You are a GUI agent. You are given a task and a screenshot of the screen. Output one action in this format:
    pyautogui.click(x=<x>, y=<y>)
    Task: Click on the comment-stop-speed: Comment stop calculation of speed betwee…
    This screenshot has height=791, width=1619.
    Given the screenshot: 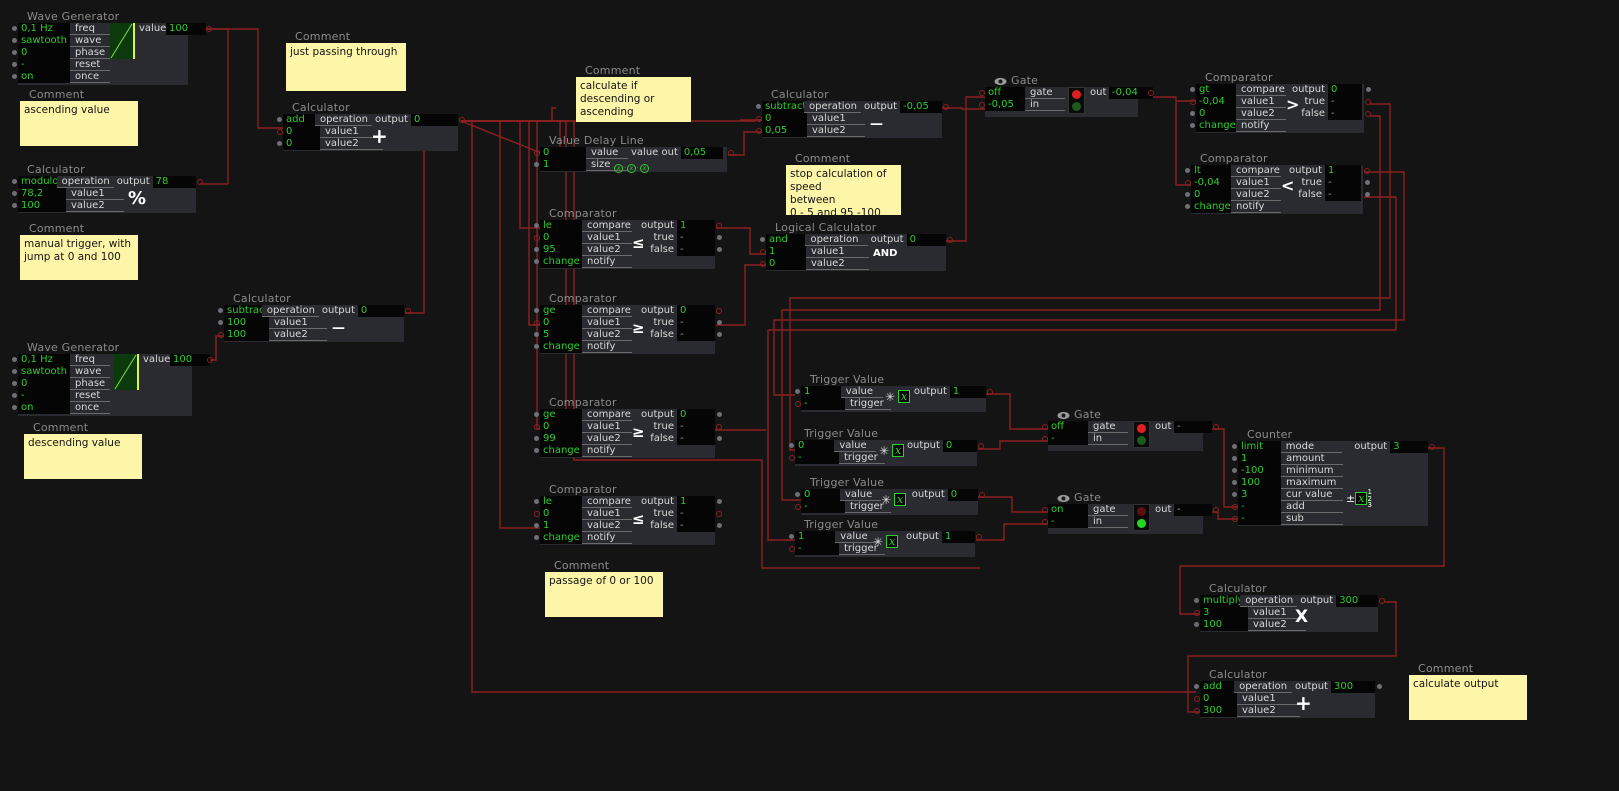 What is the action you would take?
    pyautogui.click(x=843, y=185)
    